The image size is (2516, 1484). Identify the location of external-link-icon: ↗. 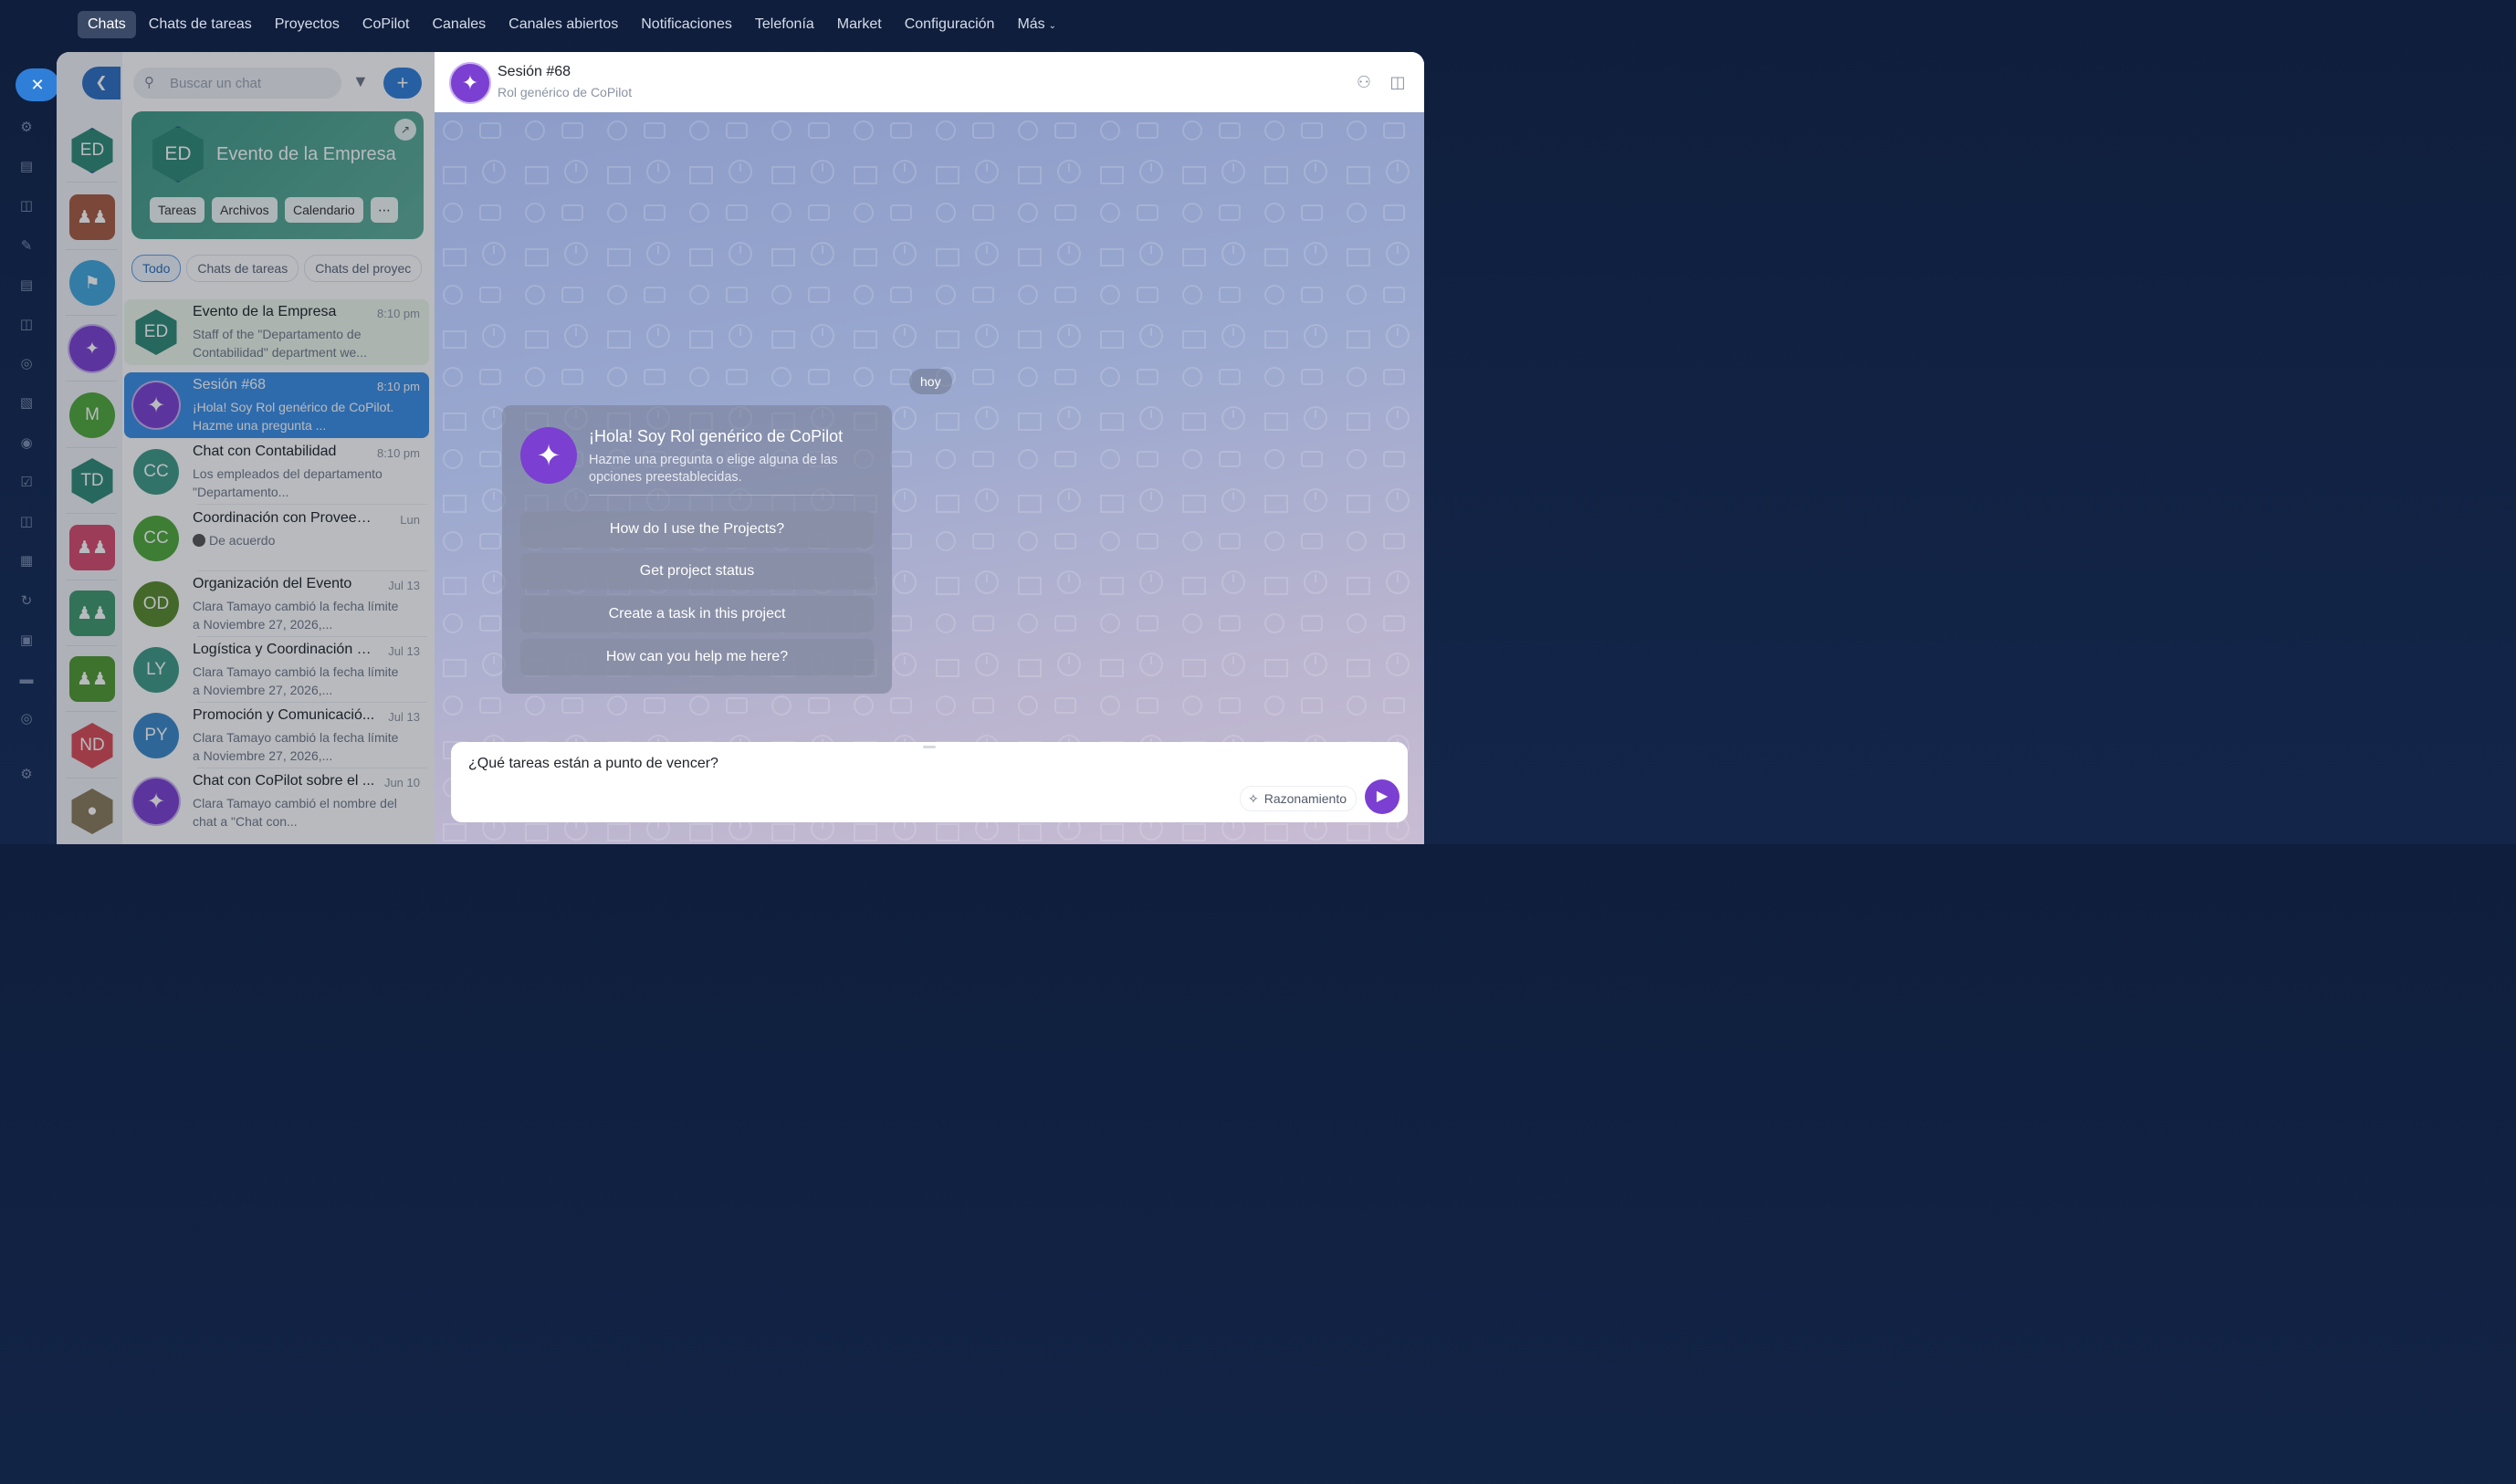
(405, 130).